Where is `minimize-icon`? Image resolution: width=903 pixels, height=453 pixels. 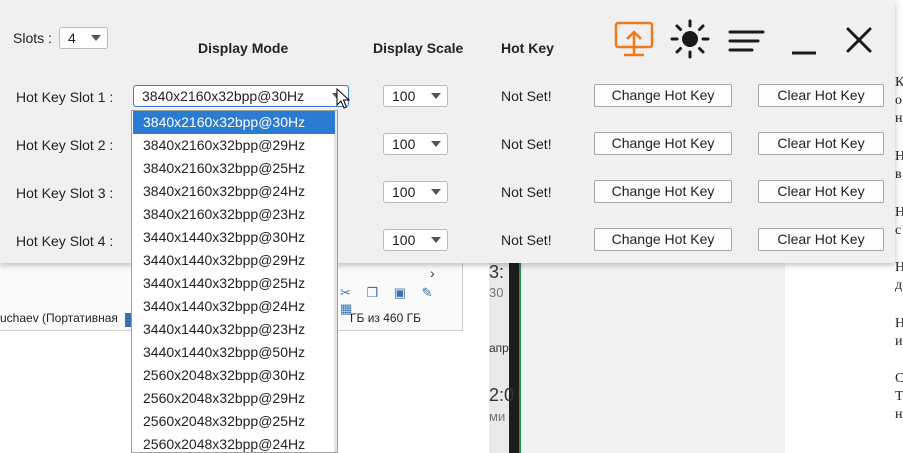 minimize-icon is located at coordinates (804, 52).